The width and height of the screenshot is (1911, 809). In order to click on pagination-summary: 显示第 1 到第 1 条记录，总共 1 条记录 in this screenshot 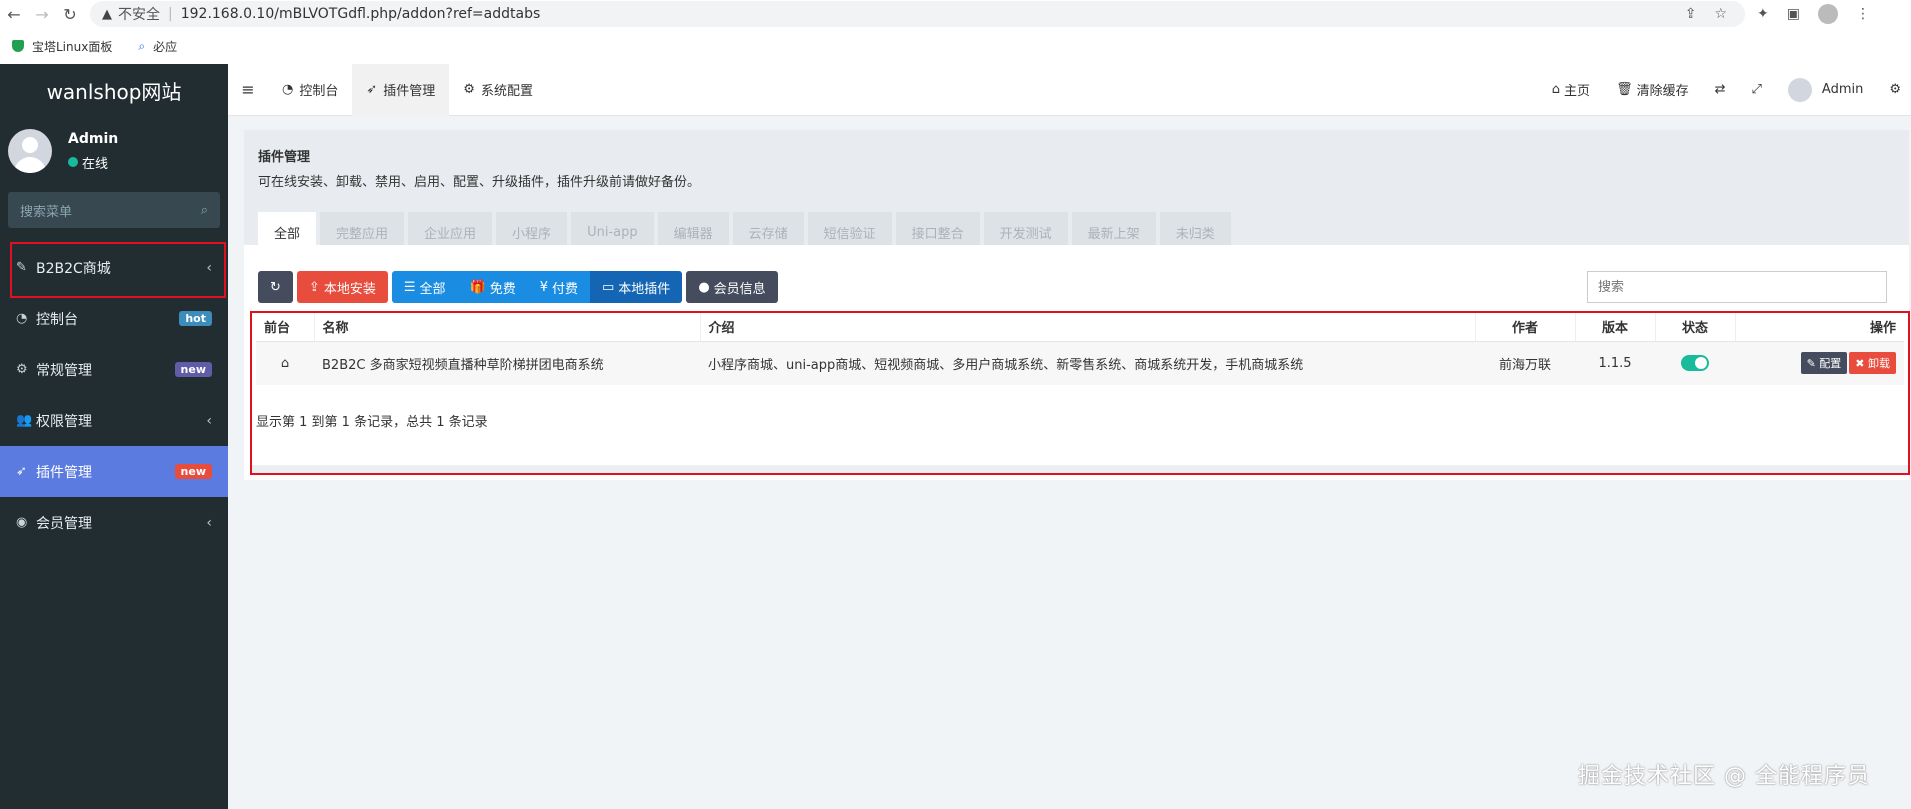, I will do `click(372, 422)`.